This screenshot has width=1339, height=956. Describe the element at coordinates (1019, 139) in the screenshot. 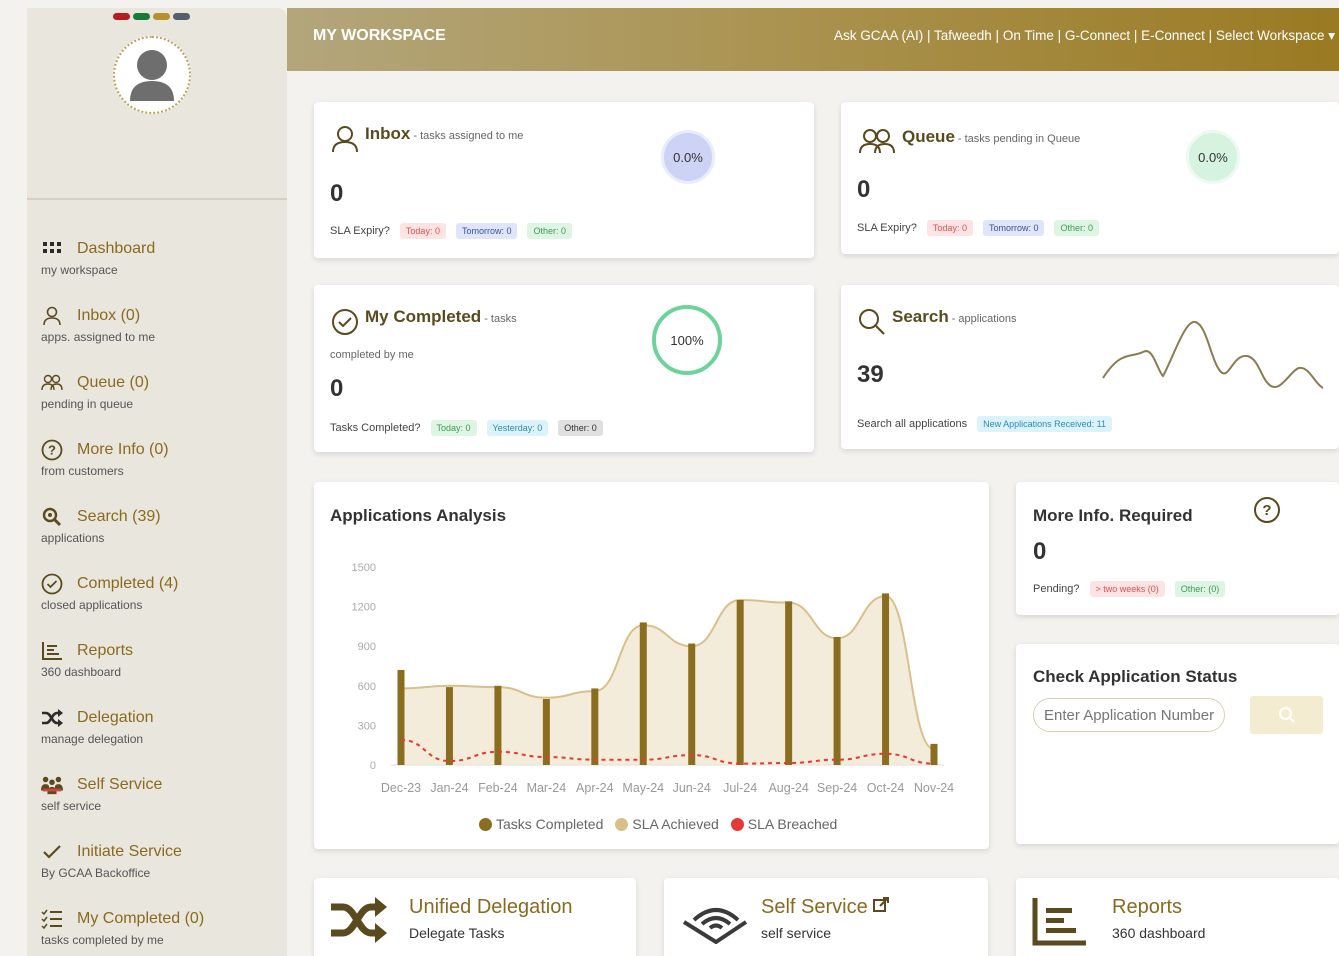

I see `queue-subtitle: - tasks pending in Queue` at that location.